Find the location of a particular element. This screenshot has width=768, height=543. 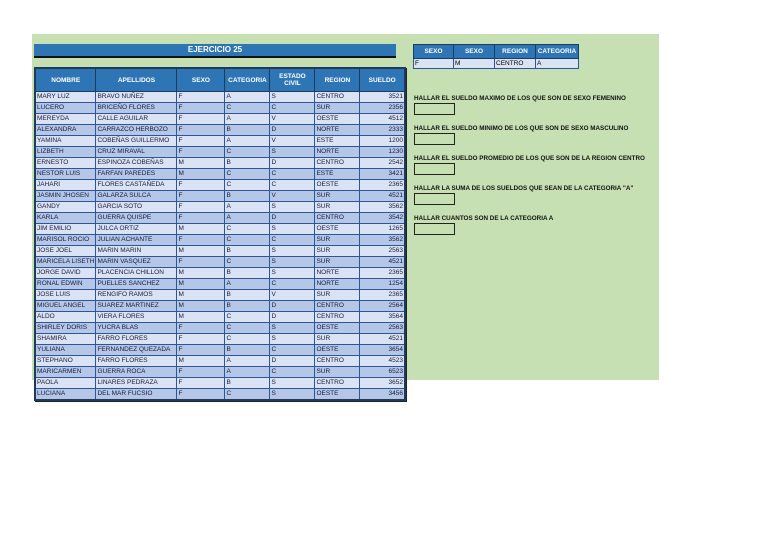

table-cell: 2564 is located at coordinates (382, 306).